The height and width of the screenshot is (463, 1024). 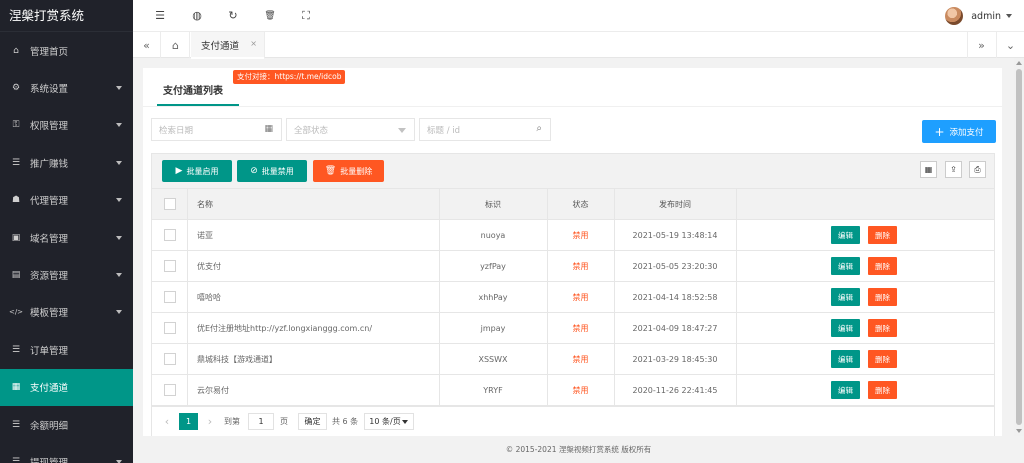 I want to click on refresh-icon: ↻, so click(x=233, y=16).